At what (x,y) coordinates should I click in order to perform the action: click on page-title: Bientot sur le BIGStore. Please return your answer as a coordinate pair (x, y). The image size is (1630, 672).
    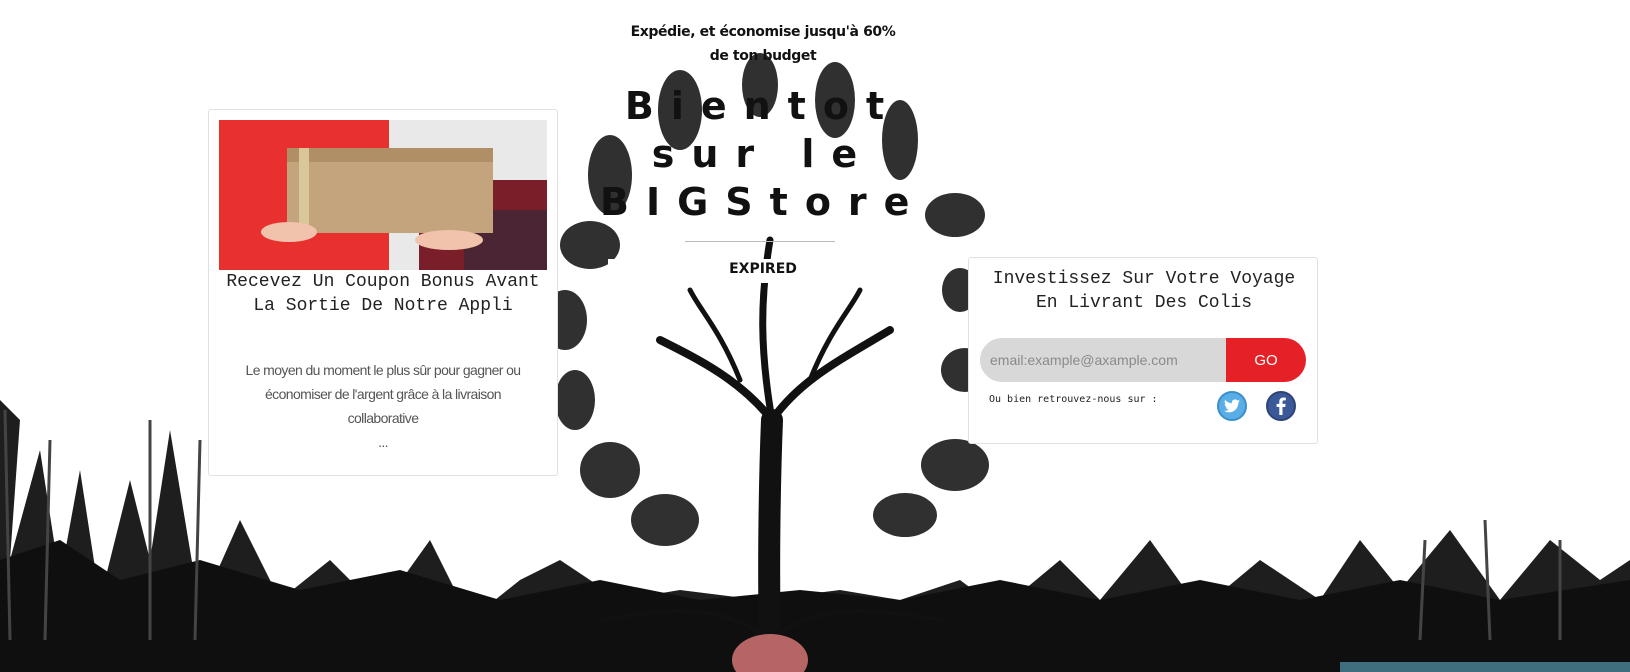
    Looking at the image, I should click on (763, 154).